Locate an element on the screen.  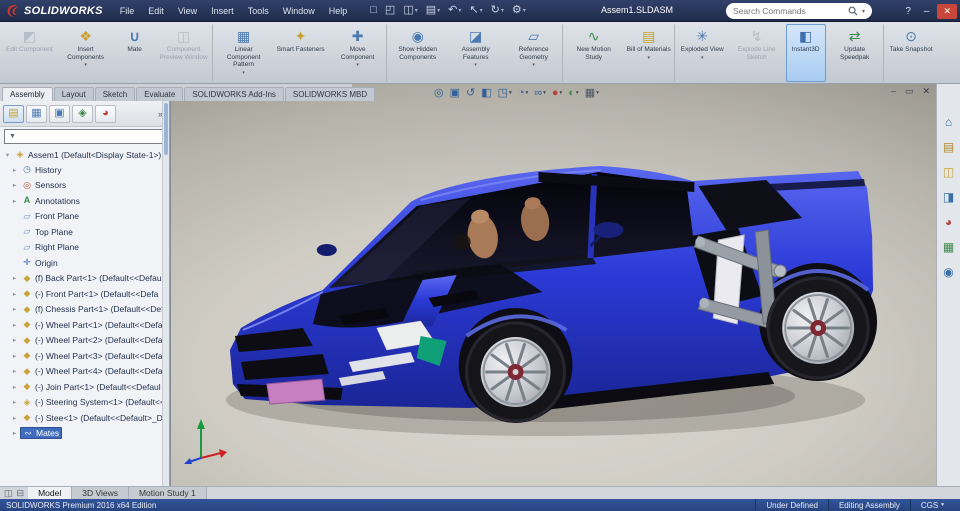
minimize-button: – is located at coordinates (927, 11).